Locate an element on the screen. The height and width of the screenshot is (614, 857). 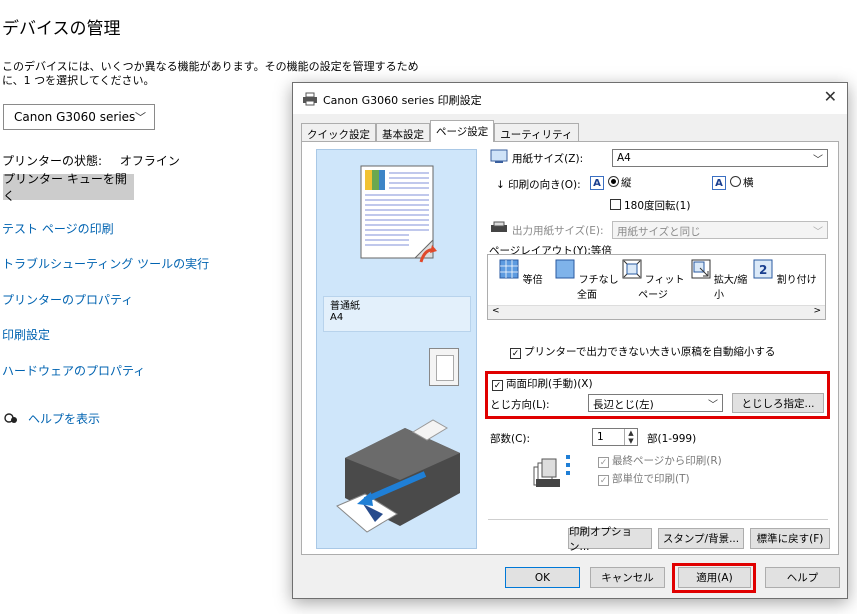
printer-status: プリンターの状態: オフライン is located at coordinates (98, 160).